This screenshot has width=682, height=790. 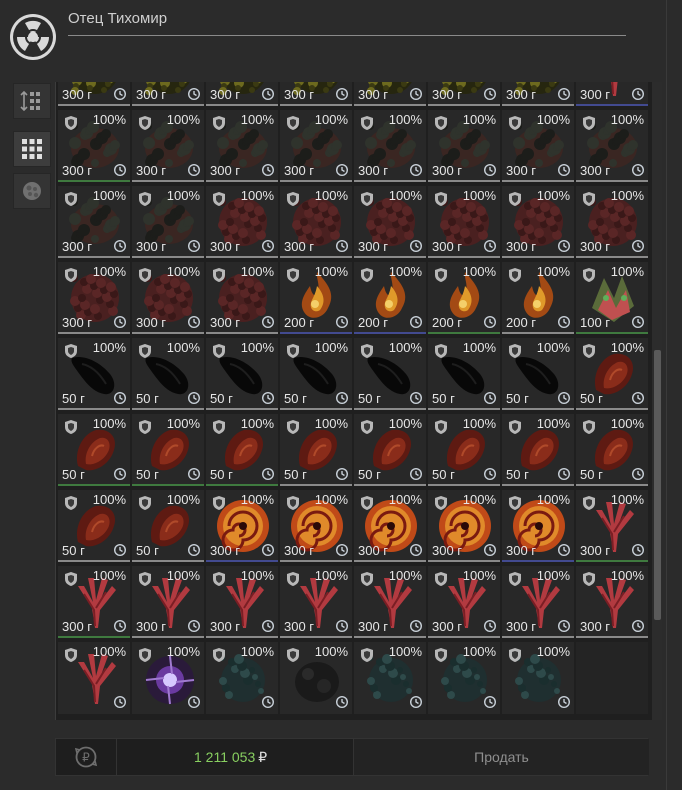 I want to click on scrollbar-thumb, so click(x=657, y=485).